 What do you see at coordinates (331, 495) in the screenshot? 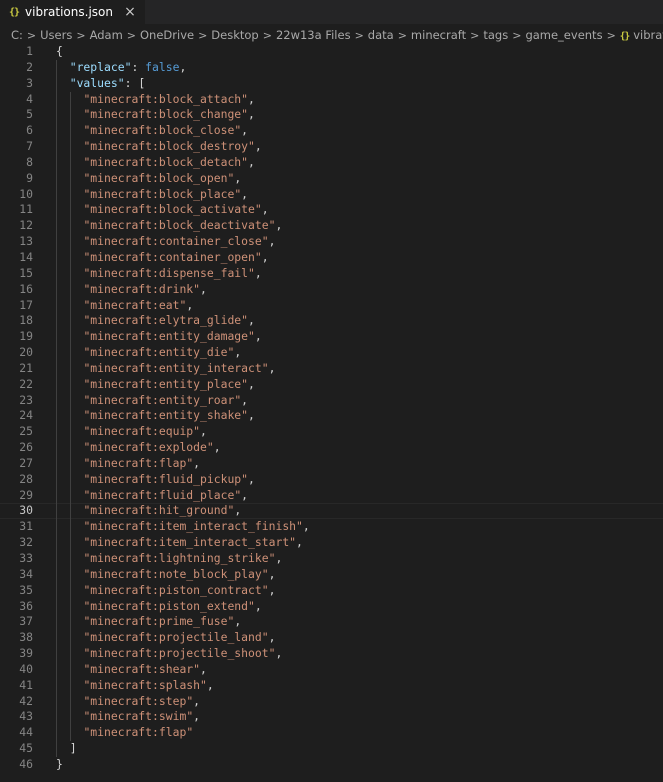
I see `code-line: 29 "minecraft:fluid_place",` at bounding box center [331, 495].